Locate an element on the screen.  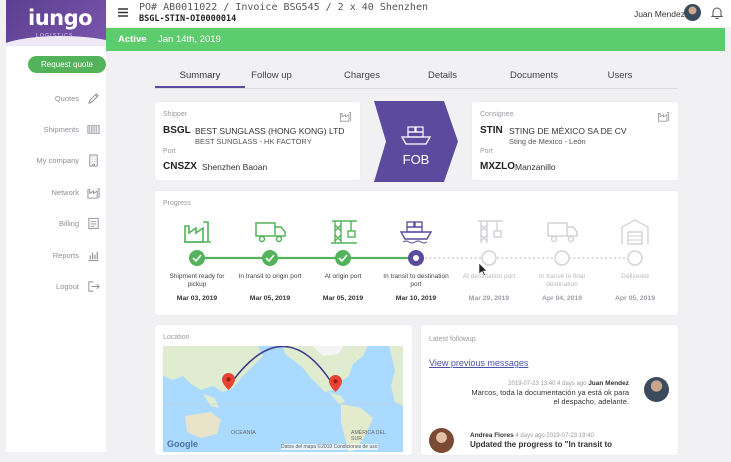
map-brand-logo: Google is located at coordinates (182, 444).